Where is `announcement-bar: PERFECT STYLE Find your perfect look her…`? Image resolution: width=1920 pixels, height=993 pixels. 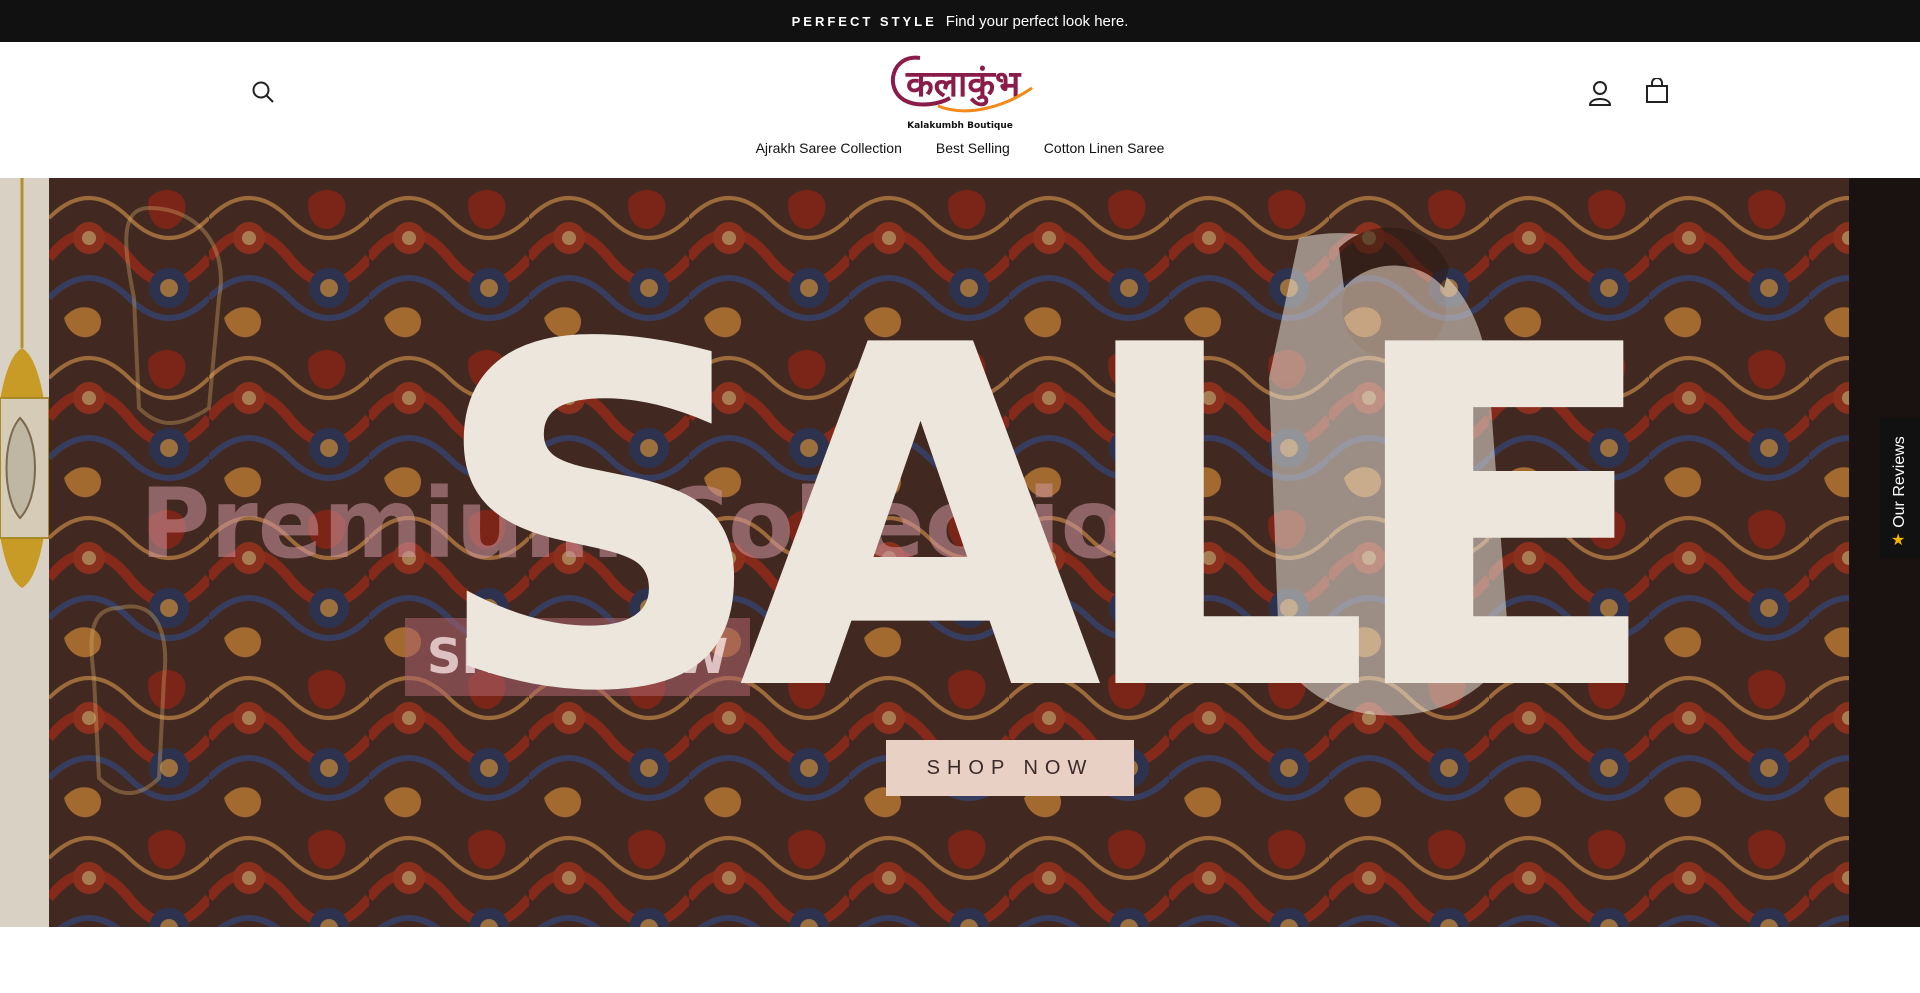 announcement-bar: PERFECT STYLE Find your perfect look her… is located at coordinates (960, 21).